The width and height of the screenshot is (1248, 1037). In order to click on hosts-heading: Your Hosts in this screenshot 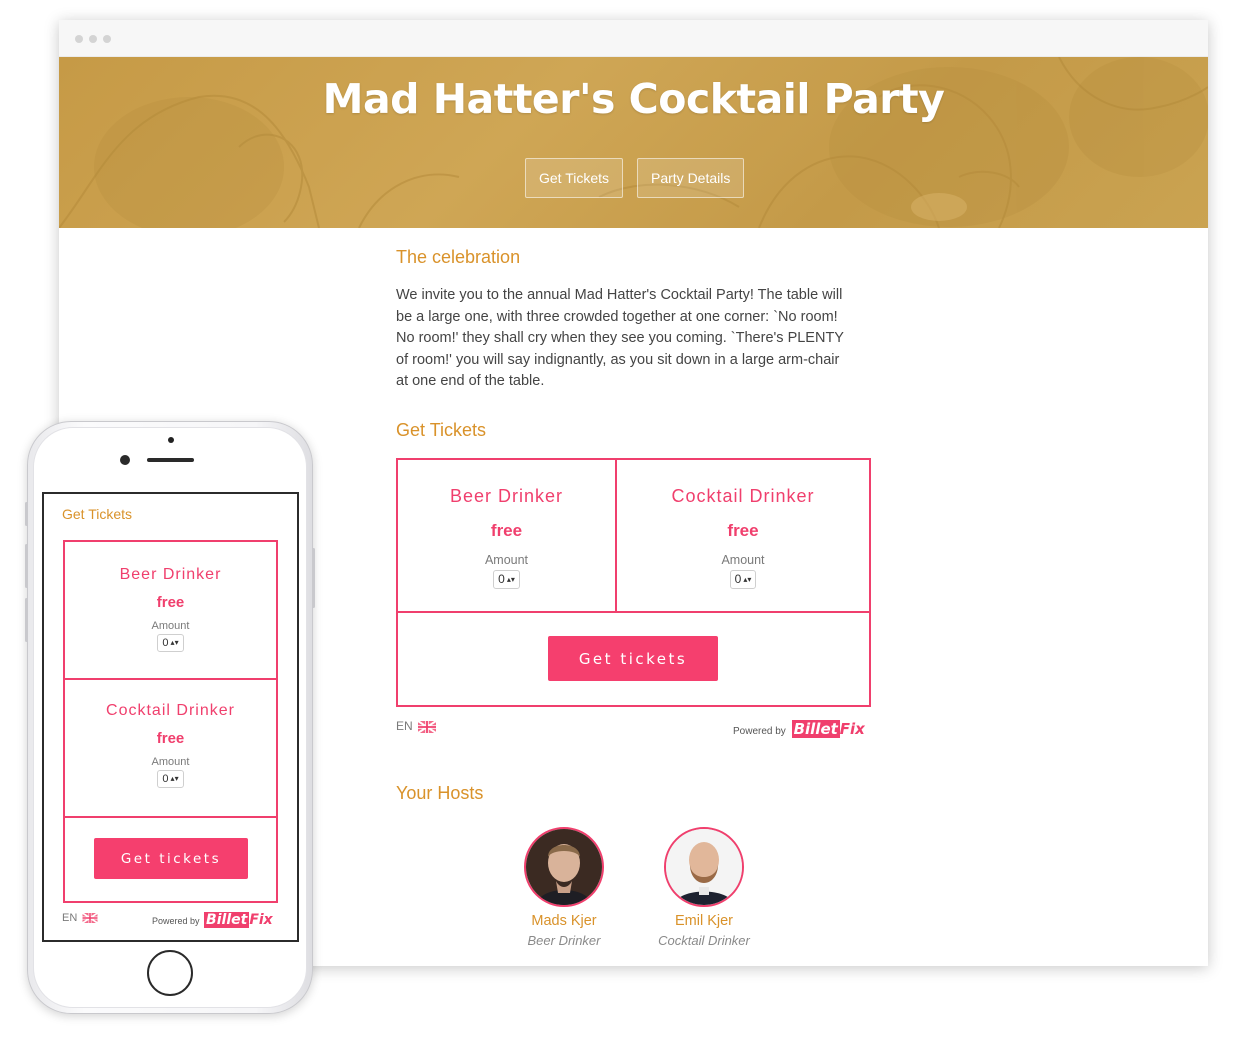, I will do `click(440, 793)`.